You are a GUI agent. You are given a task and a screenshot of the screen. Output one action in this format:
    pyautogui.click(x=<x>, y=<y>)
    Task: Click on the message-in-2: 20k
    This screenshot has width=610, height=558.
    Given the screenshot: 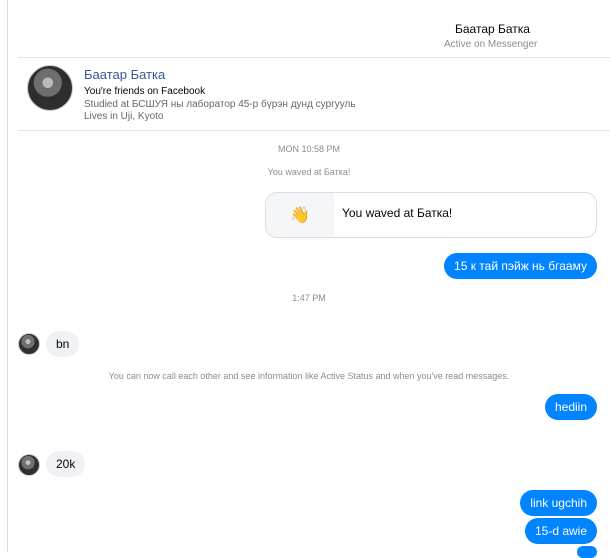 What is the action you would take?
    pyautogui.click(x=66, y=464)
    